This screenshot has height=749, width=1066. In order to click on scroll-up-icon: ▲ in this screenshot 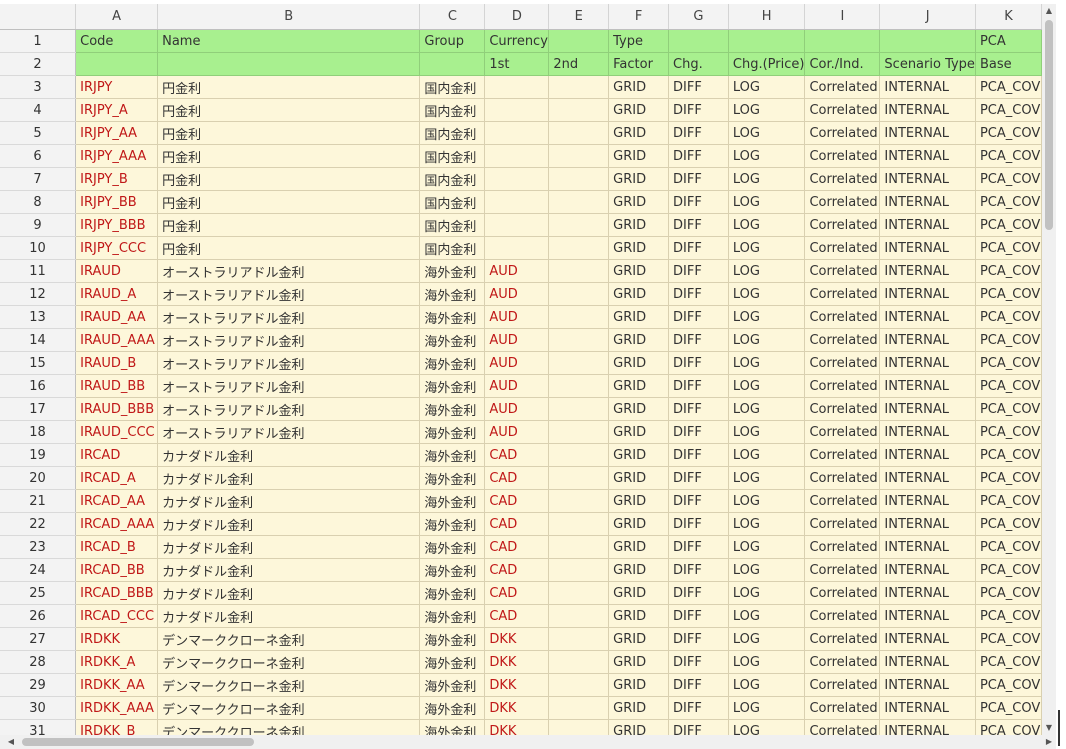, I will do `click(1049, 11)`.